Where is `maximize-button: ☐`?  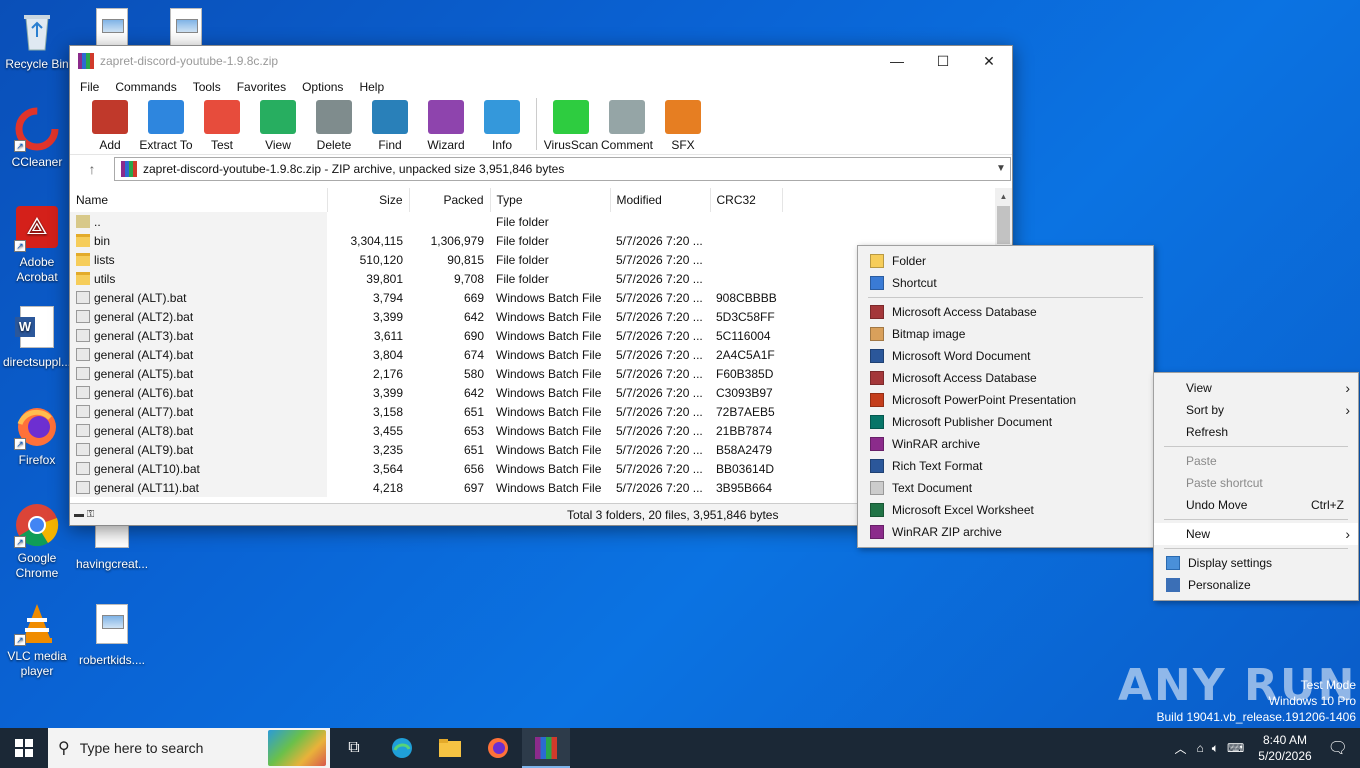 maximize-button: ☐ is located at coordinates (943, 61).